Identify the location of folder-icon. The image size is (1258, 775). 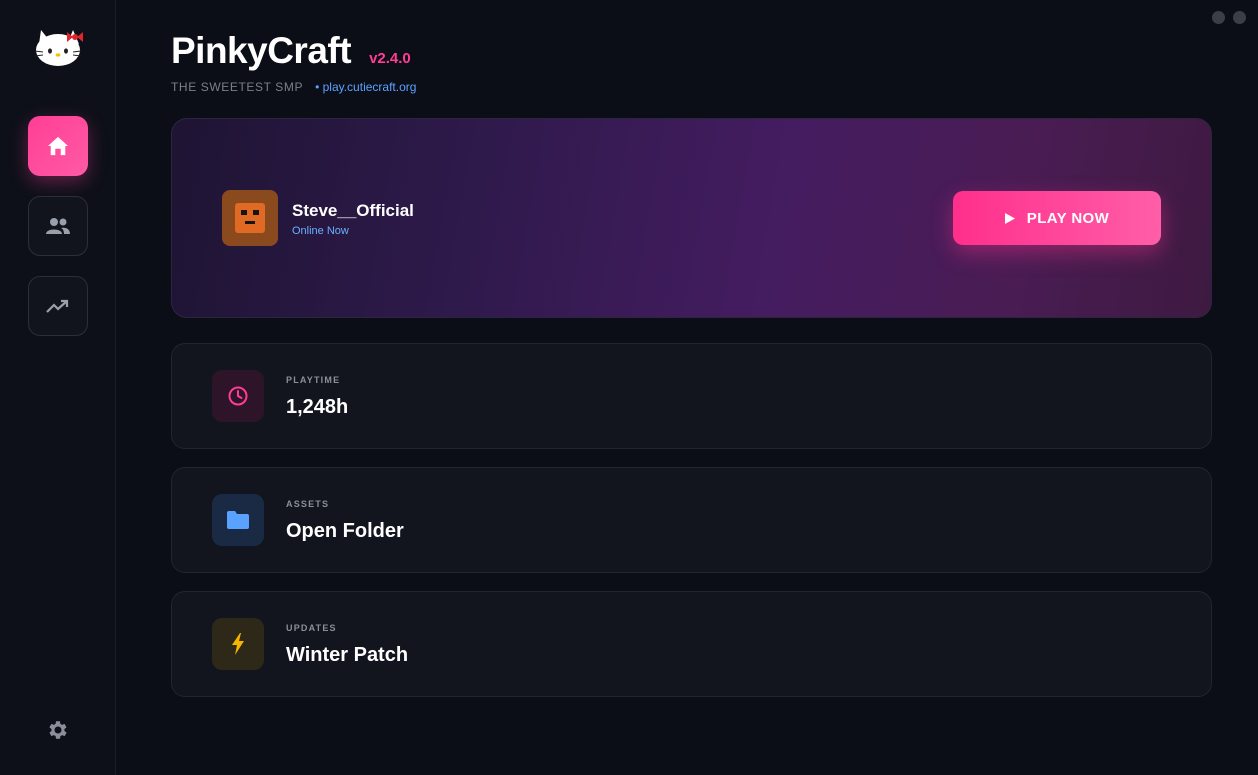
(238, 520).